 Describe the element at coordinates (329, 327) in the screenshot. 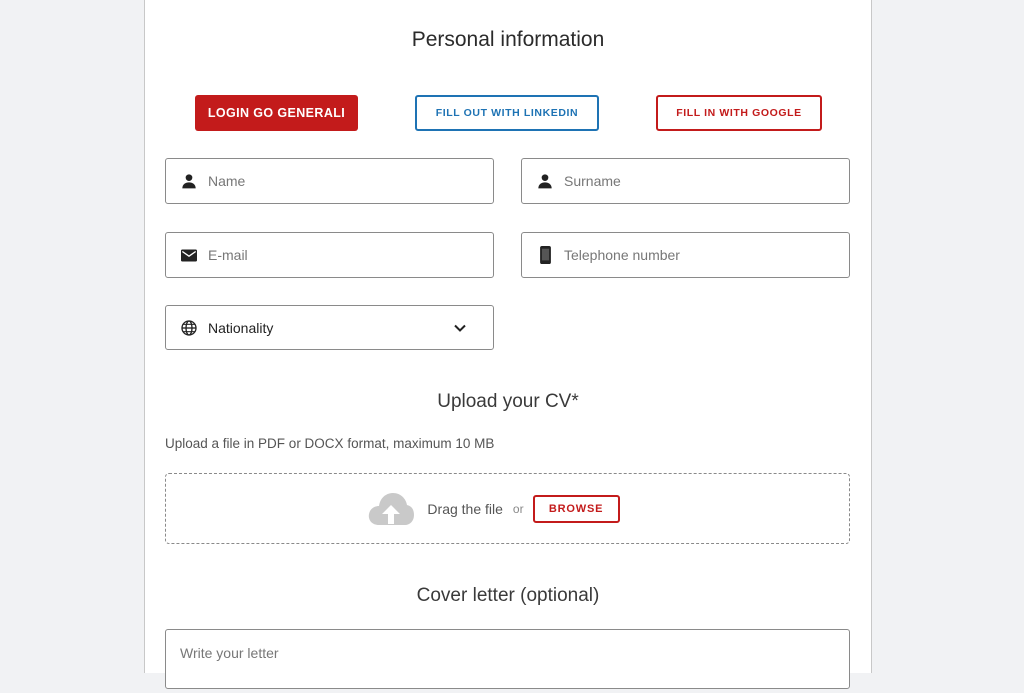

I see `nationality-select: Nationality` at that location.